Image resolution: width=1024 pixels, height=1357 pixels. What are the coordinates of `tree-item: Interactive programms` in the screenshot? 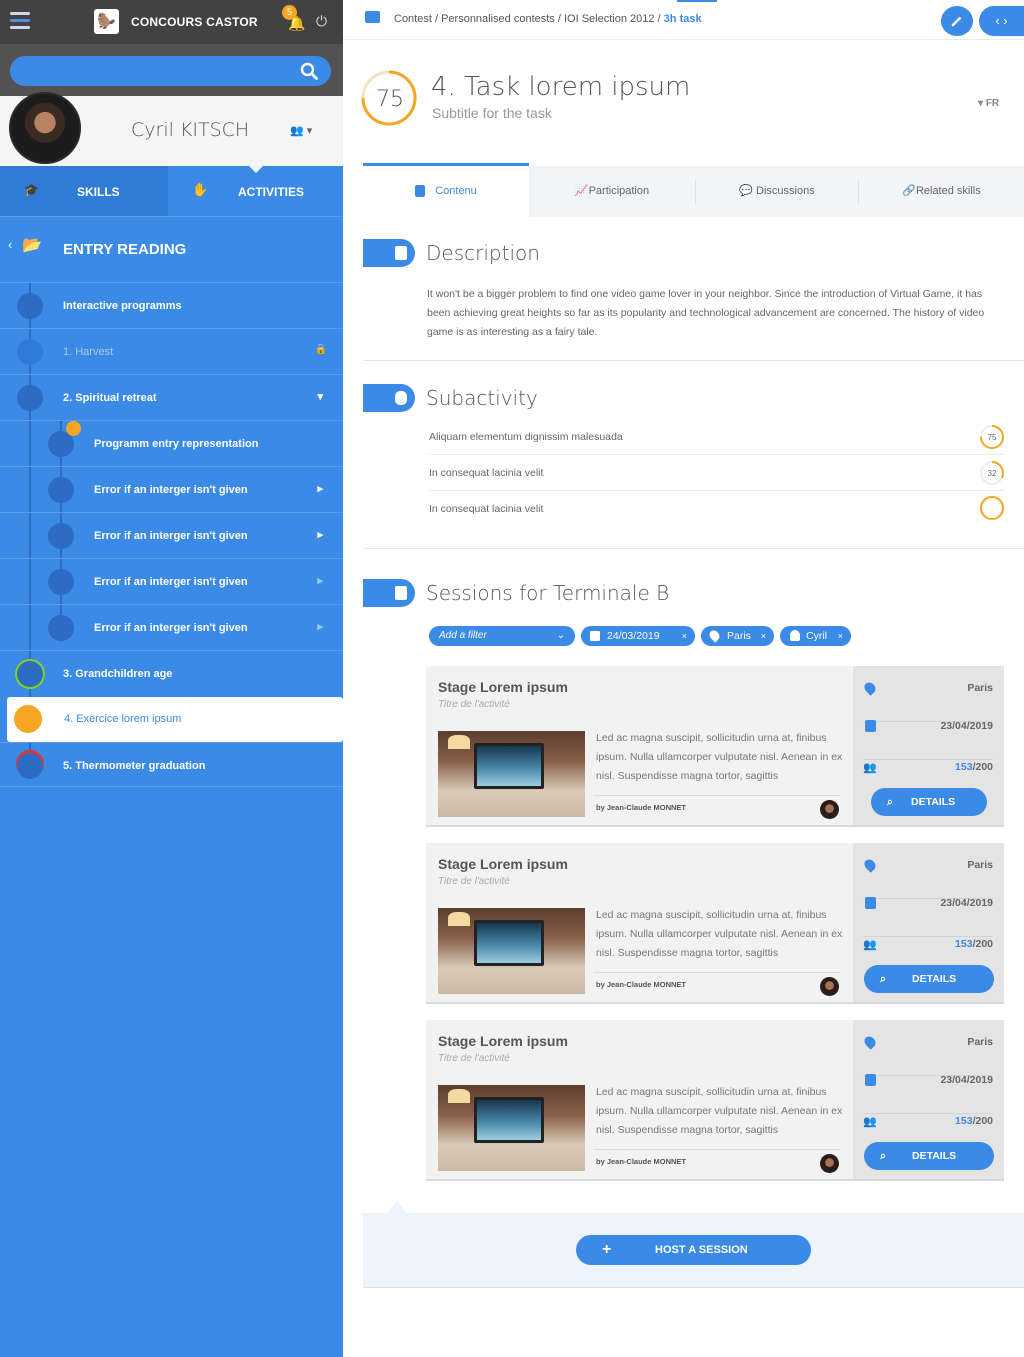 It's located at (171, 305).